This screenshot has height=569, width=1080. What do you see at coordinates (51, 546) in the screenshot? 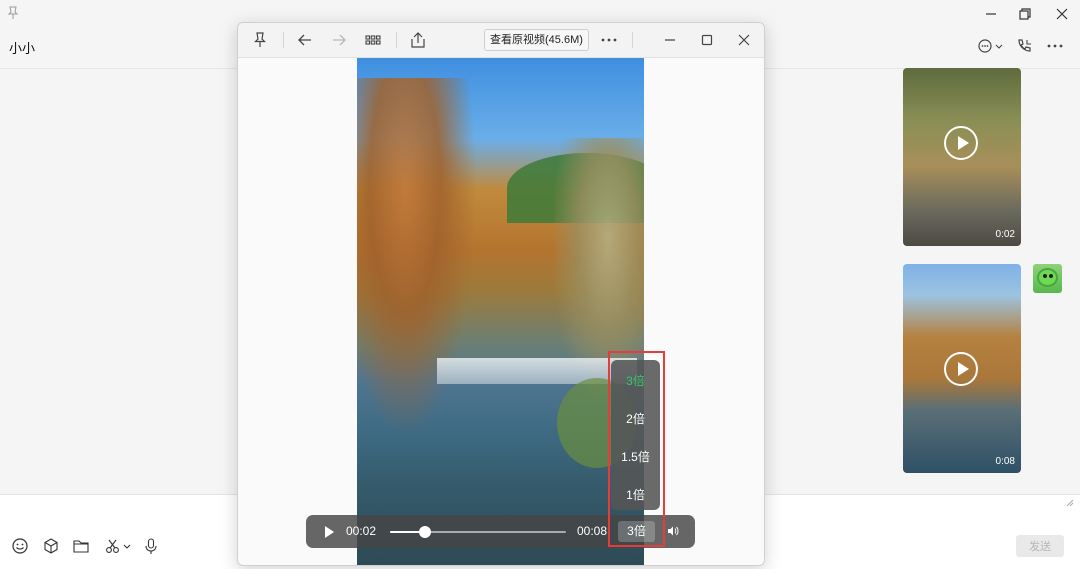
I see `cube-icon` at bounding box center [51, 546].